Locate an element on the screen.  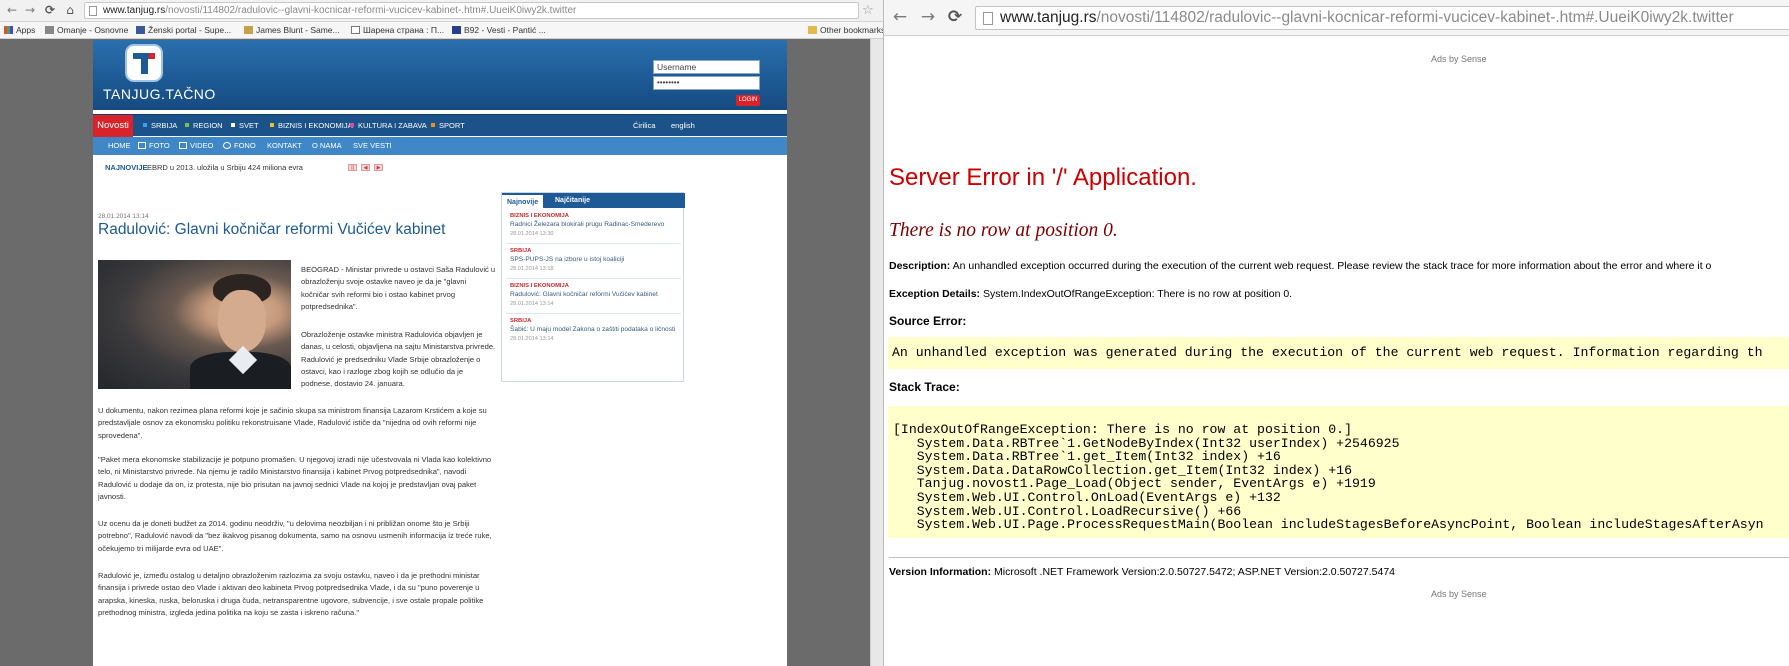
username-input: Username is located at coordinates (706, 67).